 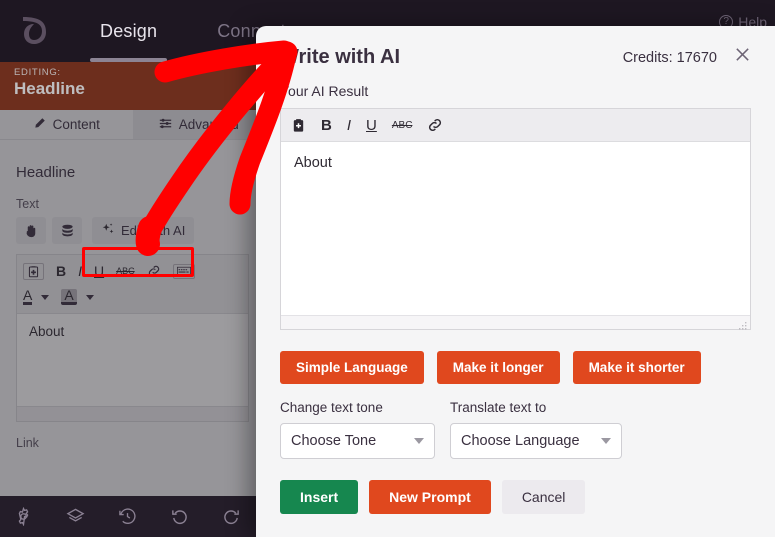 What do you see at coordinates (742, 56) in the screenshot?
I see `close-icon` at bounding box center [742, 56].